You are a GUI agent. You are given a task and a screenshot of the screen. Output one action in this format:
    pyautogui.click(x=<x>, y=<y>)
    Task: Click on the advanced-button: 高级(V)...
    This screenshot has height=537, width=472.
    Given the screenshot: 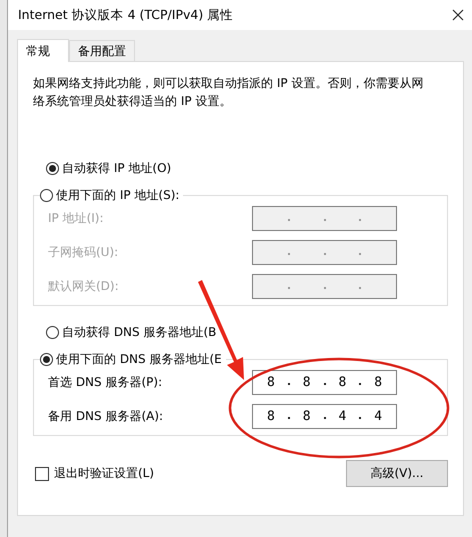 What is the action you would take?
    pyautogui.click(x=397, y=473)
    